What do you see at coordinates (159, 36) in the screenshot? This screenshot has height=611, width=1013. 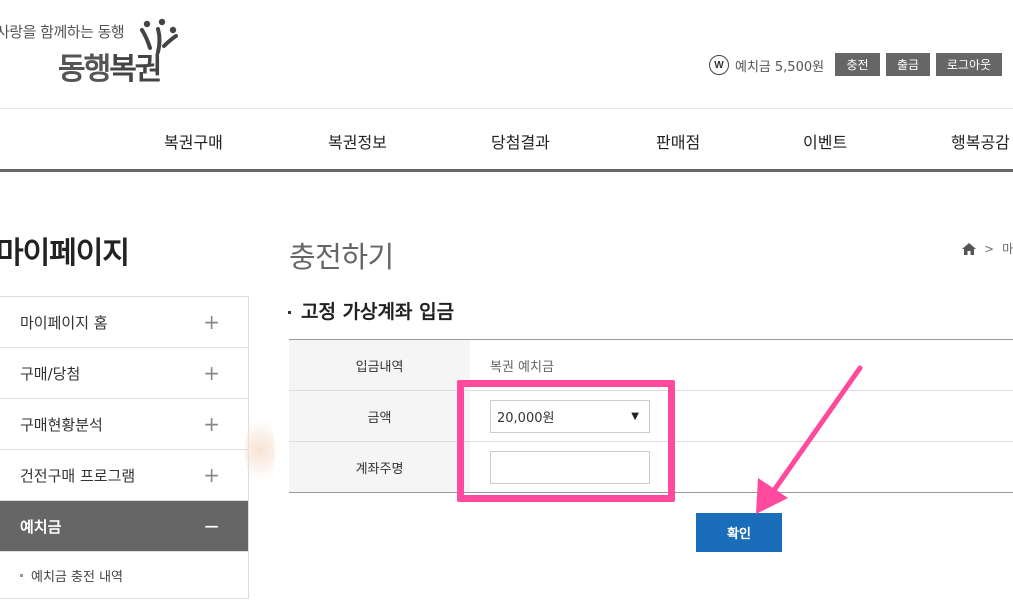 I see `people-logo-icon` at bounding box center [159, 36].